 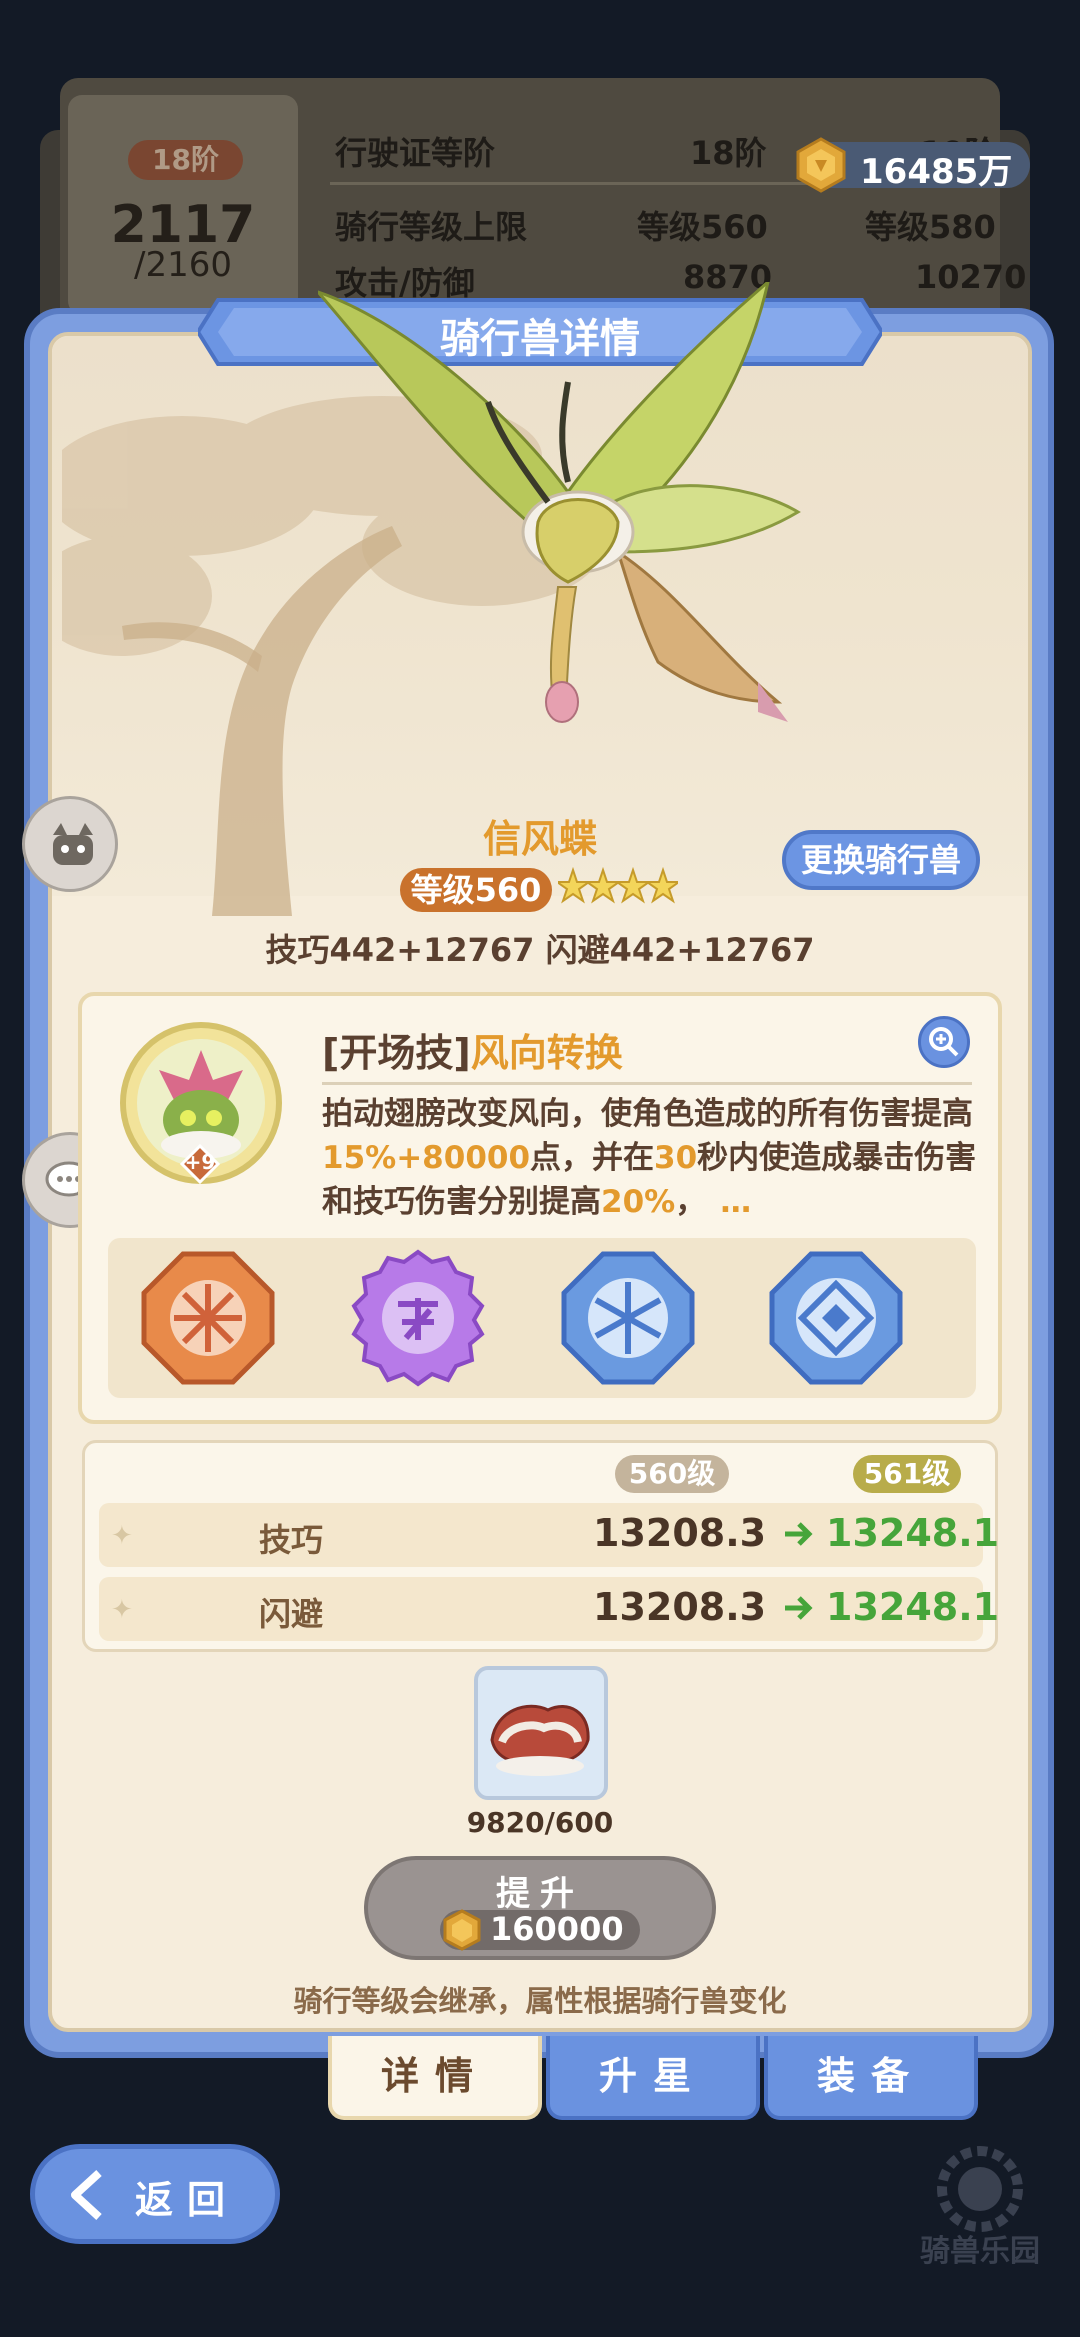 I want to click on robot-icon, so click(x=73, y=844).